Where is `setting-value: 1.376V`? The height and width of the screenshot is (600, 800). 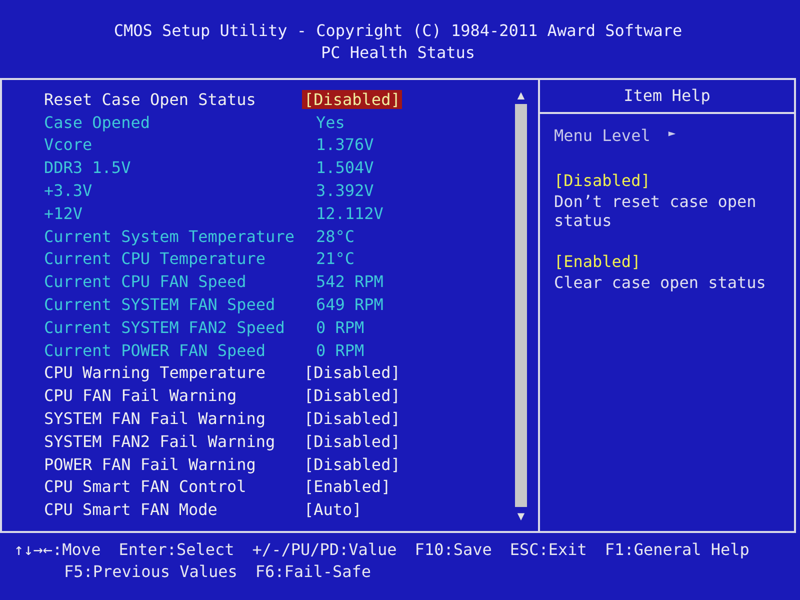
setting-value: 1.376V is located at coordinates (345, 144).